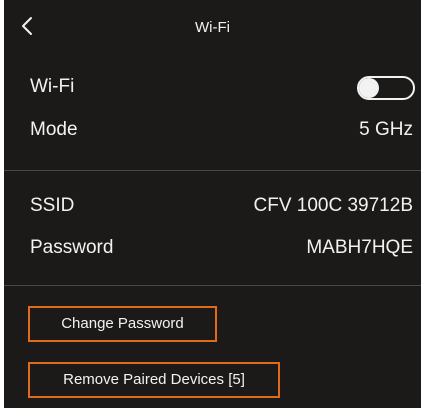  What do you see at coordinates (212, 207) in the screenshot?
I see `ssid-row: SSID CFV 100C 39712B` at bounding box center [212, 207].